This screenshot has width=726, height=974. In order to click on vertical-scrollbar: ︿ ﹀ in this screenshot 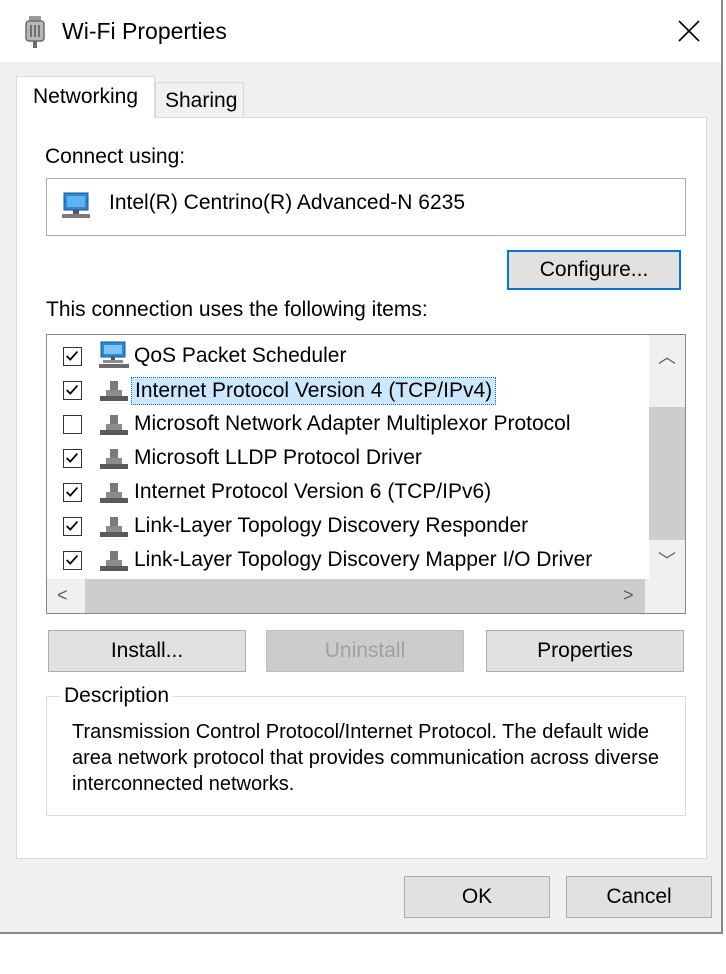, I will do `click(667, 457)`.